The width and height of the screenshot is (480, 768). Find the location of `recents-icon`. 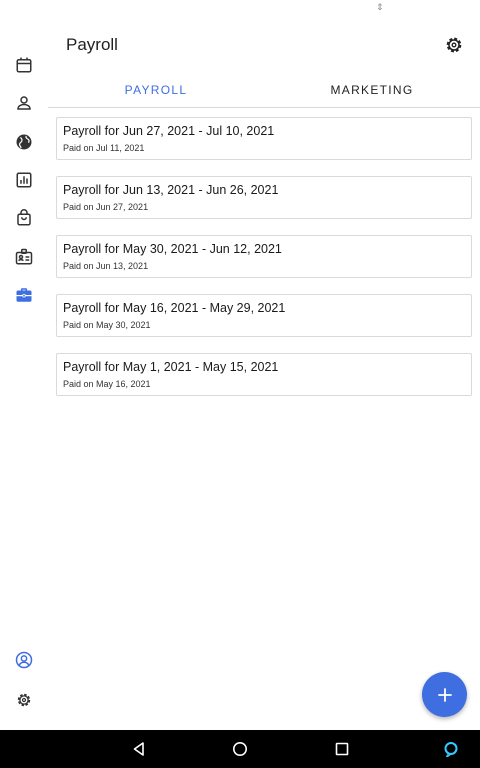

recents-icon is located at coordinates (342, 749).